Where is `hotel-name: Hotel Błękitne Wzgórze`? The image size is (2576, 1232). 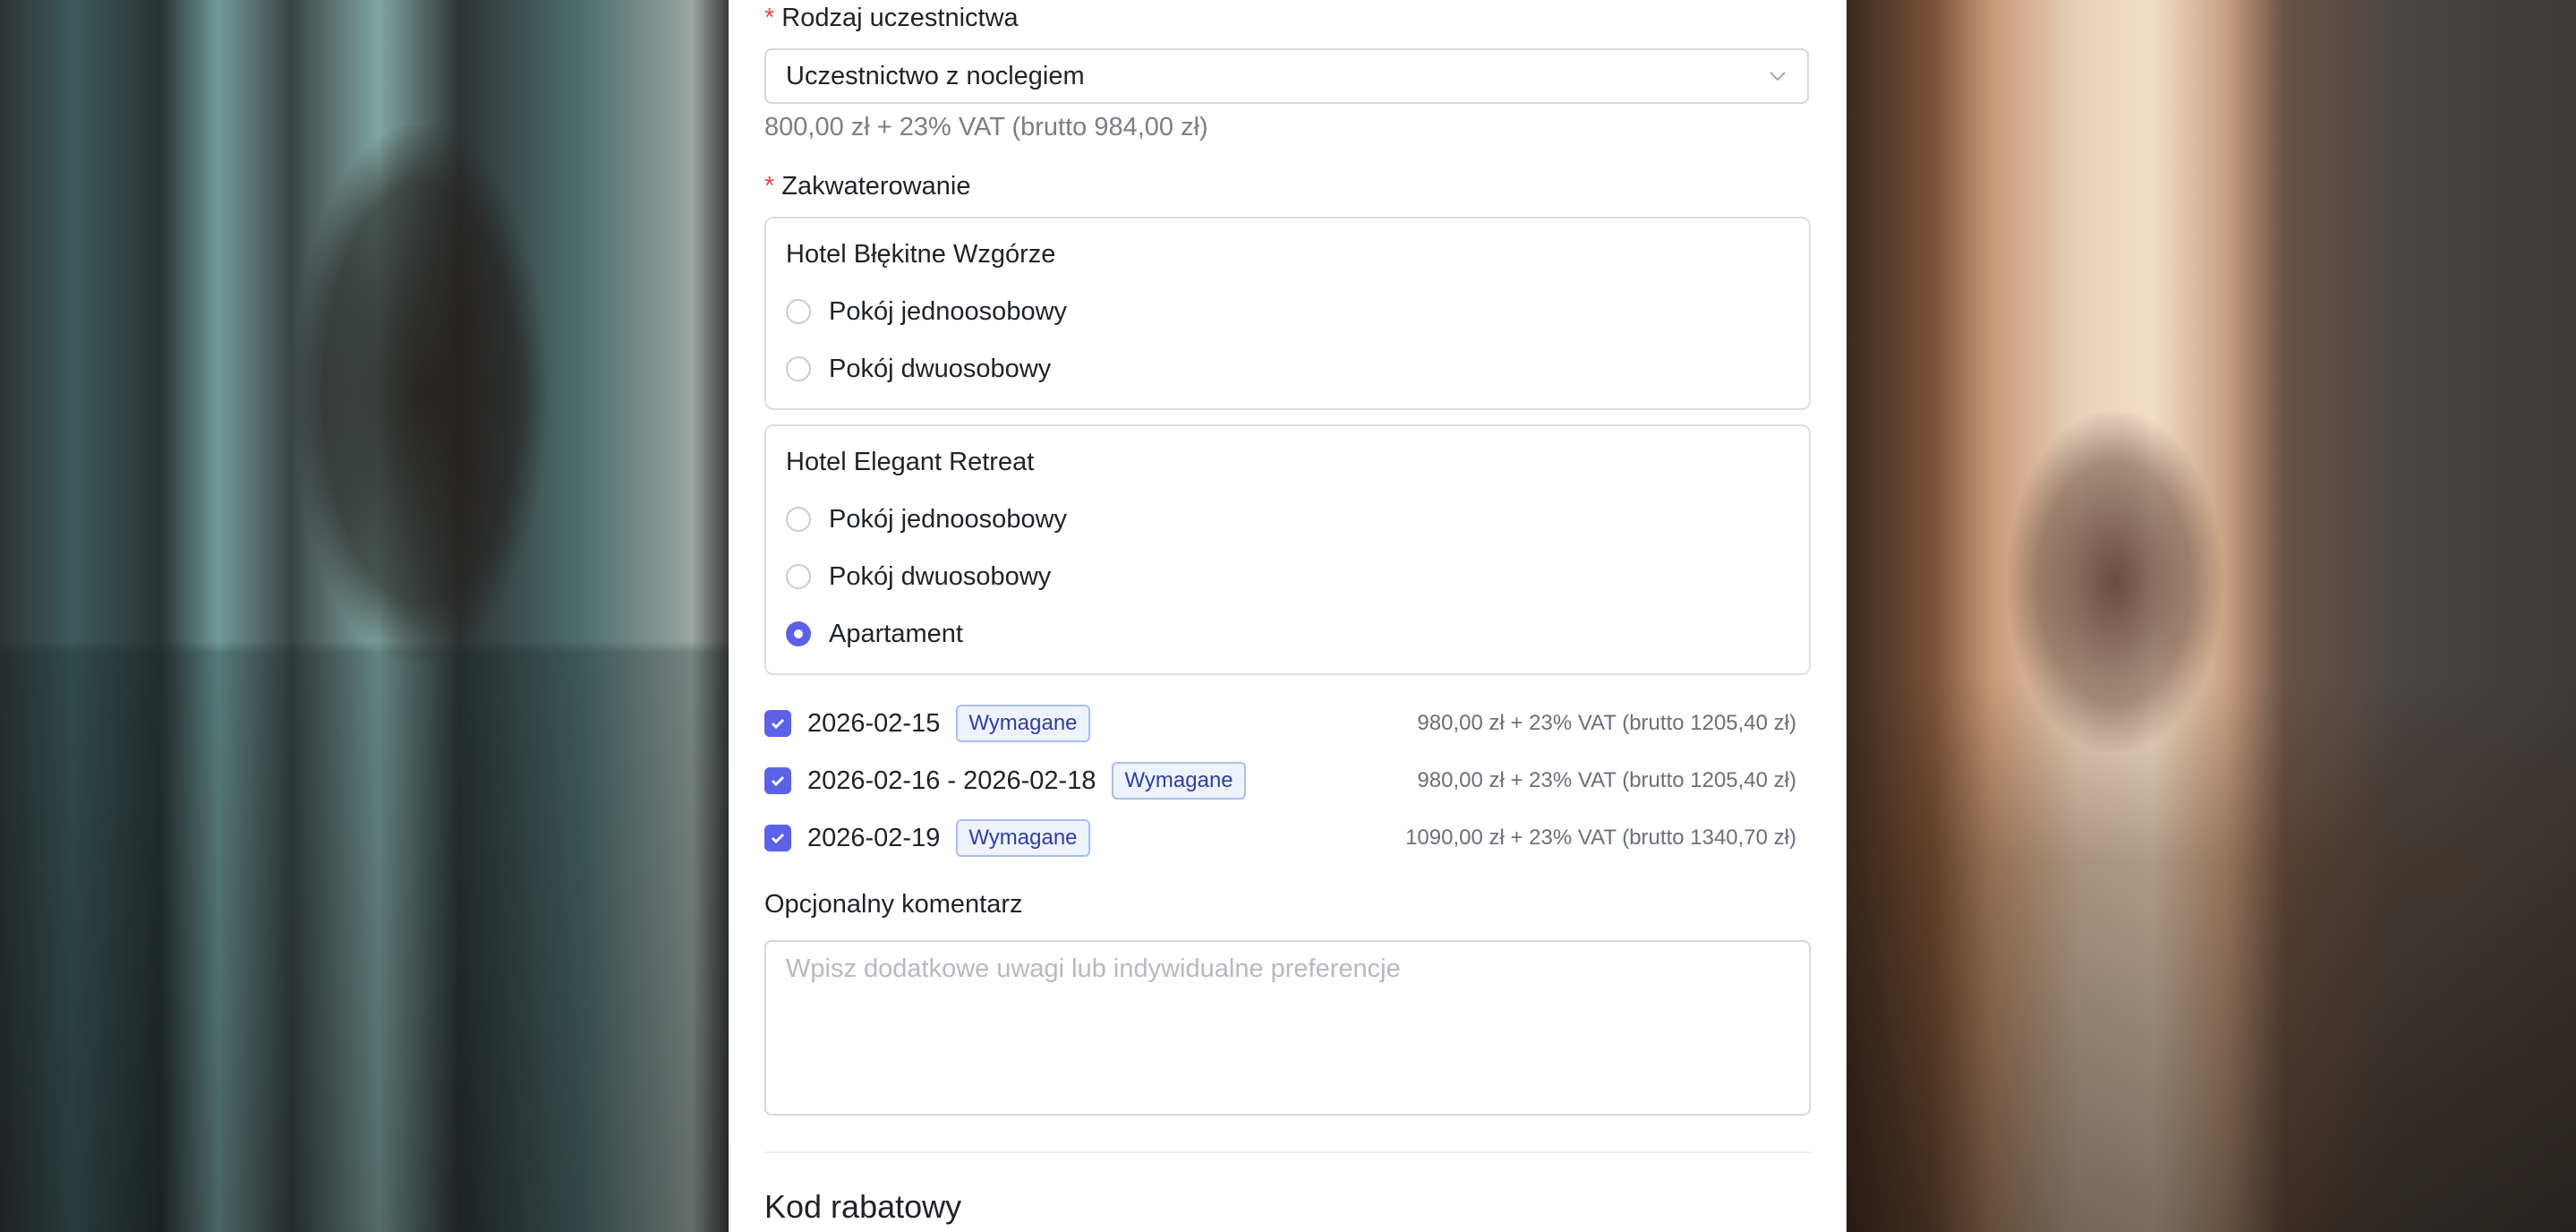 hotel-name: Hotel Błękitne Wzgórze is located at coordinates (921, 254).